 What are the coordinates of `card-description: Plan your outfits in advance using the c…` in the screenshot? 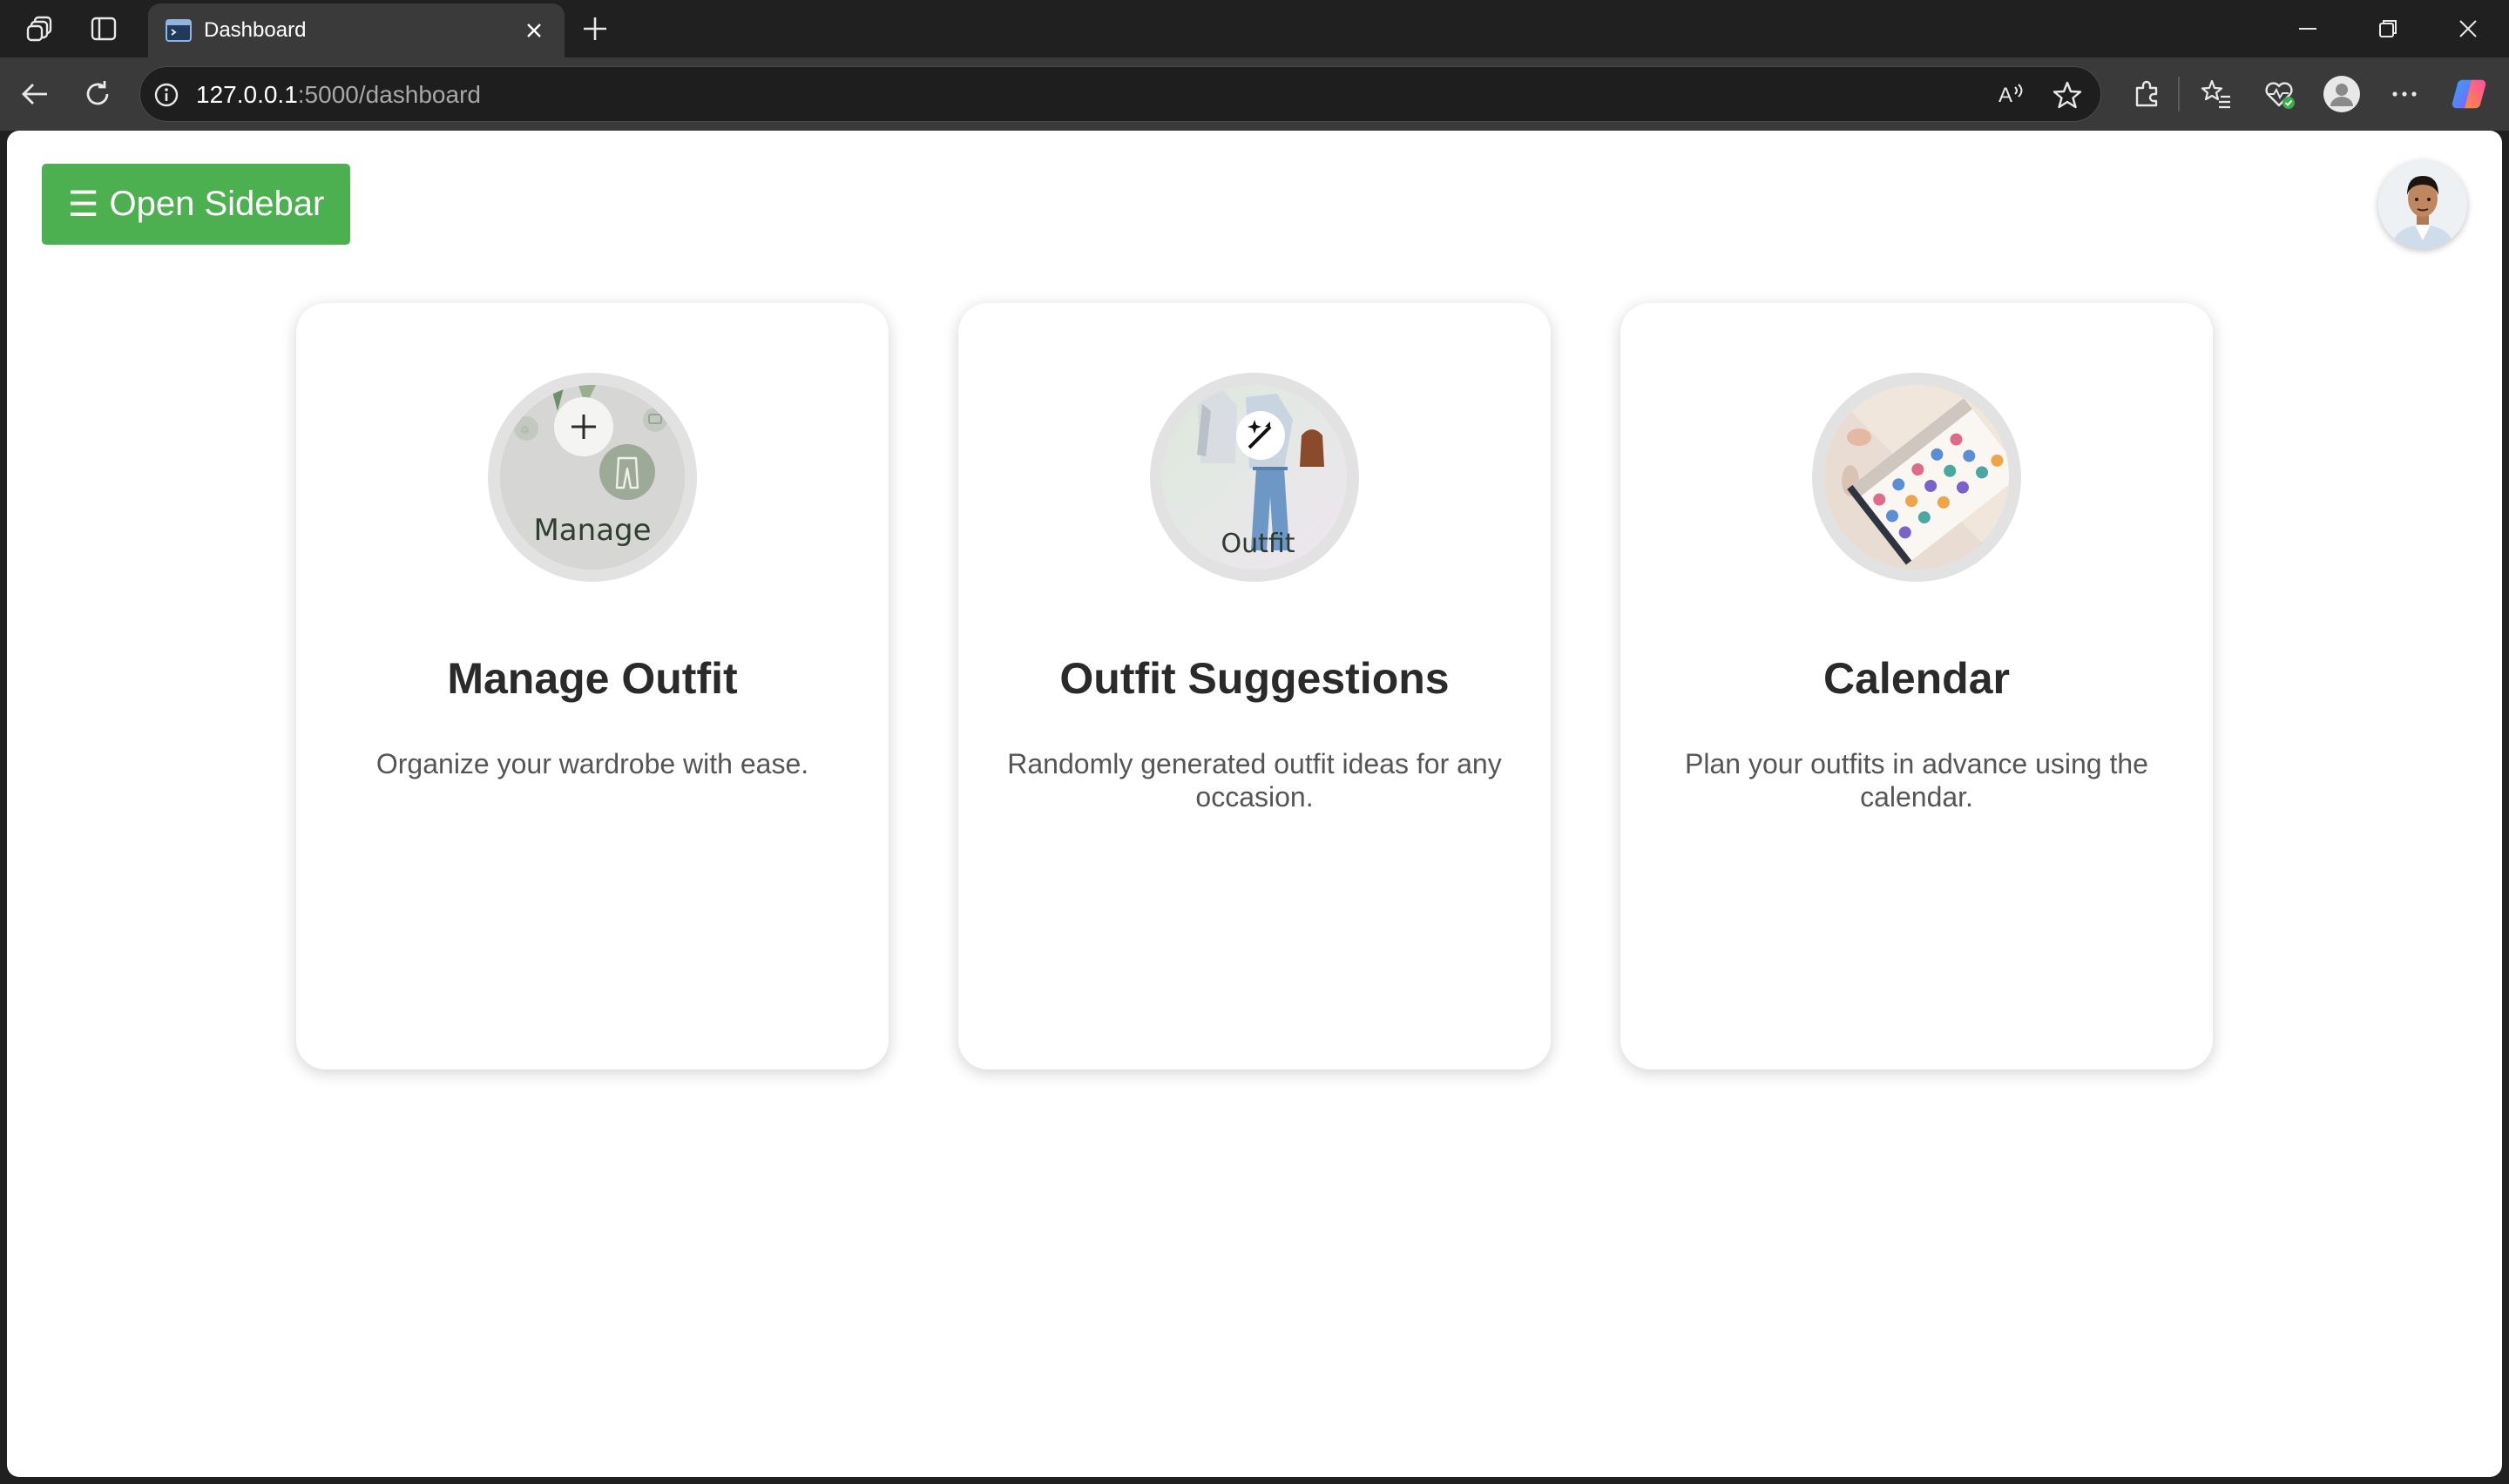 It's located at (1916, 781).